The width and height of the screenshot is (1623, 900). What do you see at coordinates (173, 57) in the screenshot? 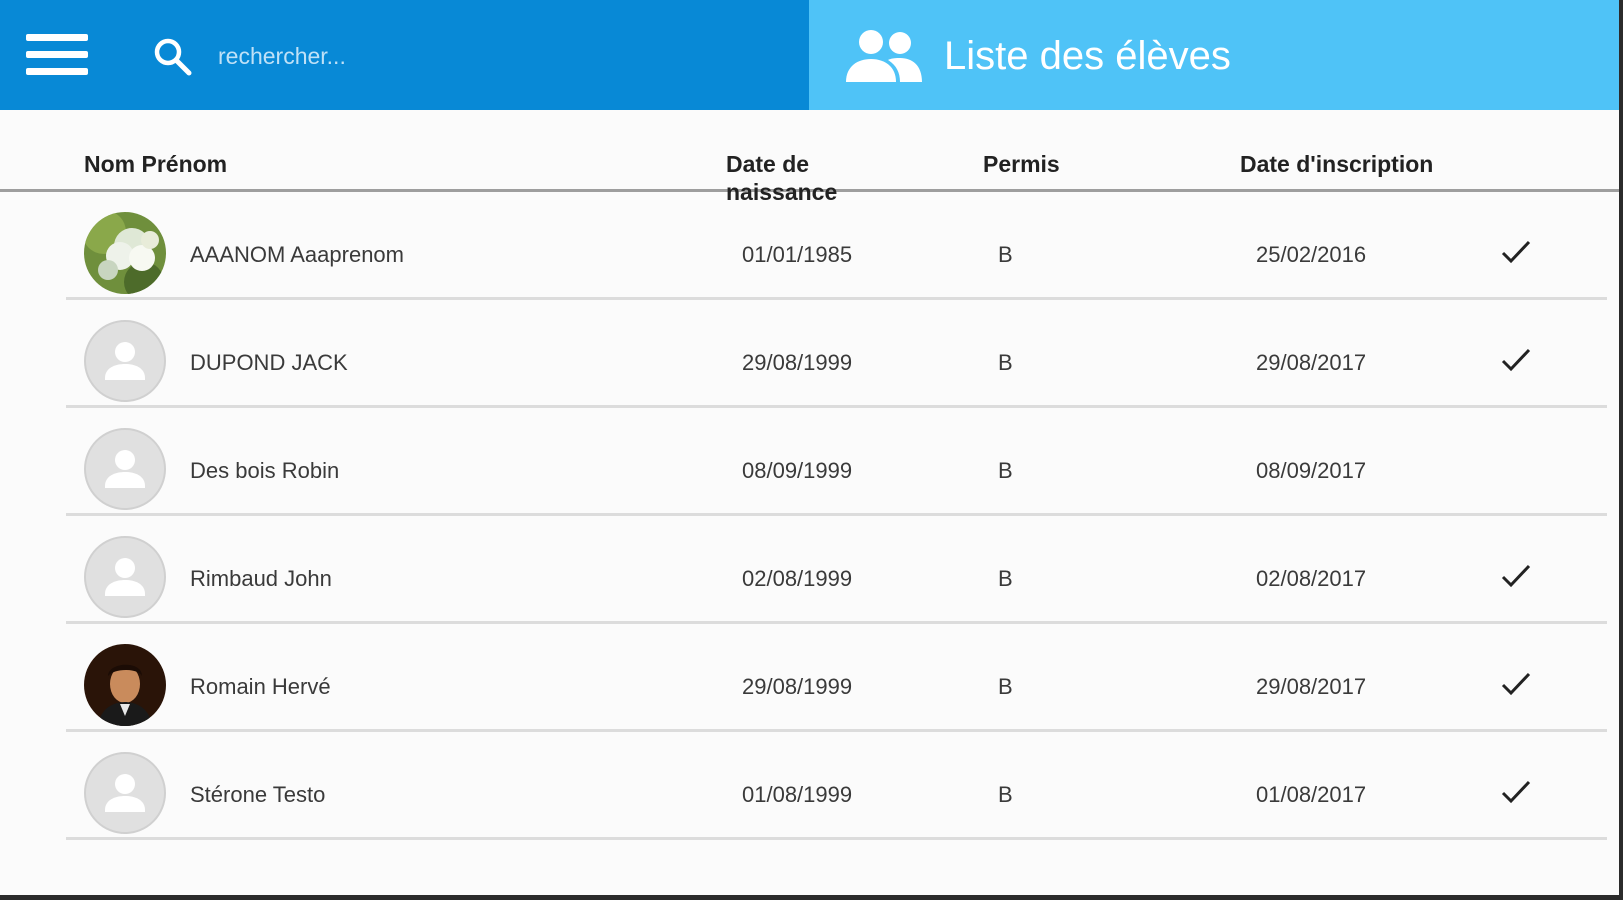
I see `search-icon` at bounding box center [173, 57].